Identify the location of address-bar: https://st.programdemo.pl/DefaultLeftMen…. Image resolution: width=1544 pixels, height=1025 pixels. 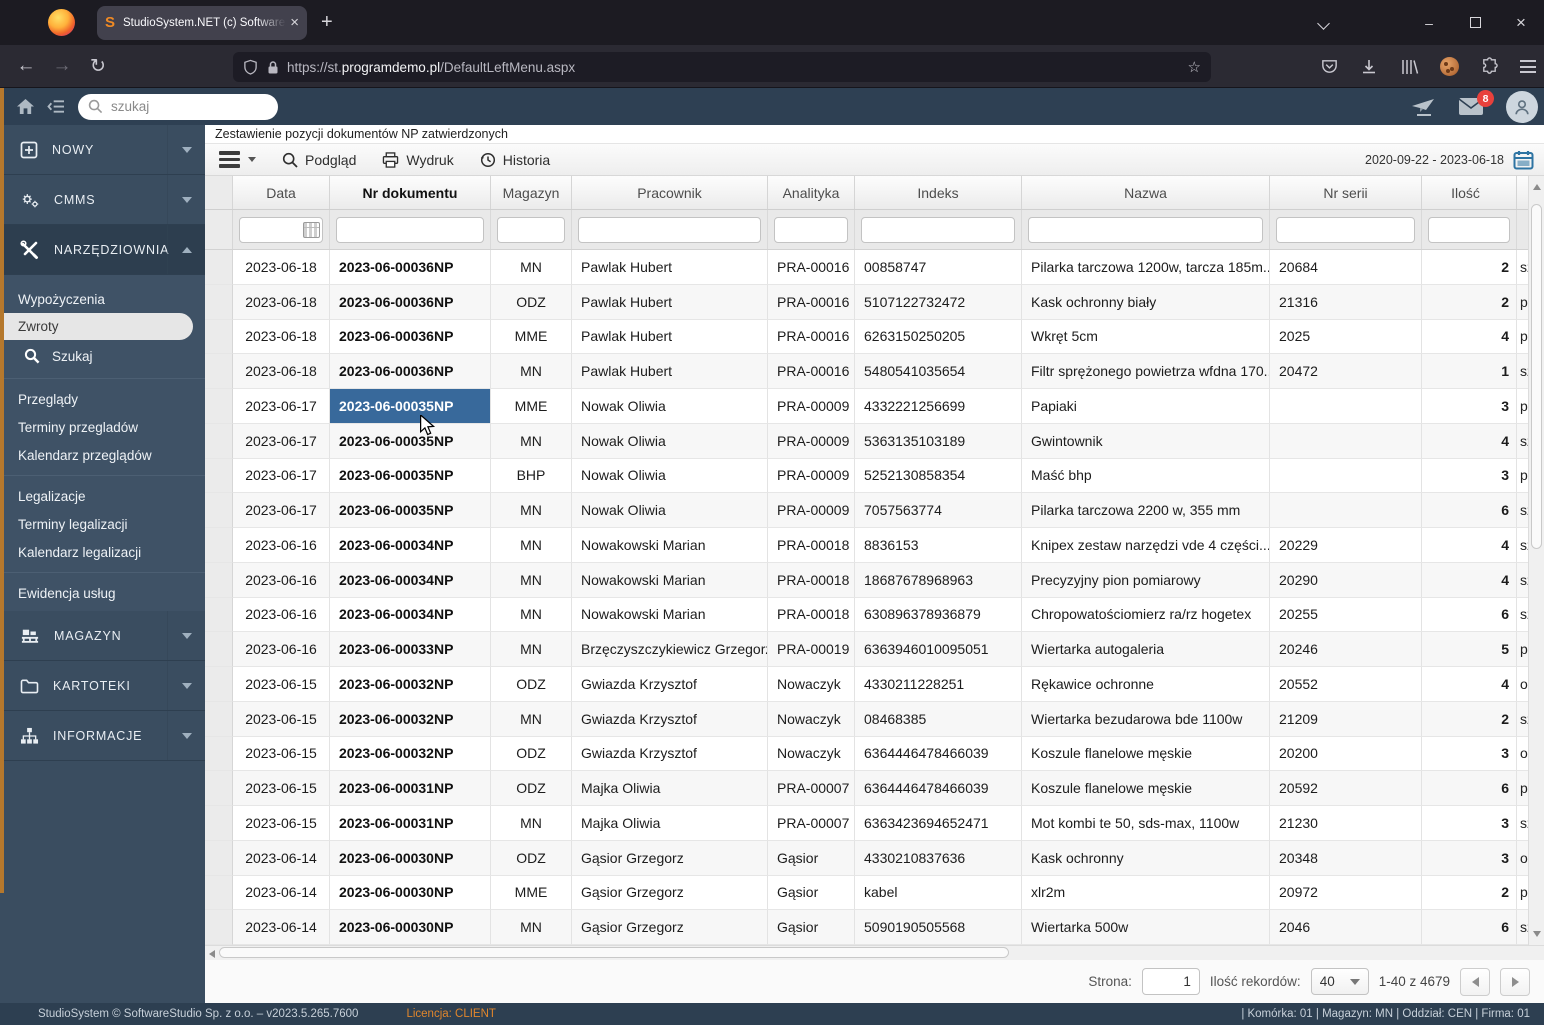
(722, 67).